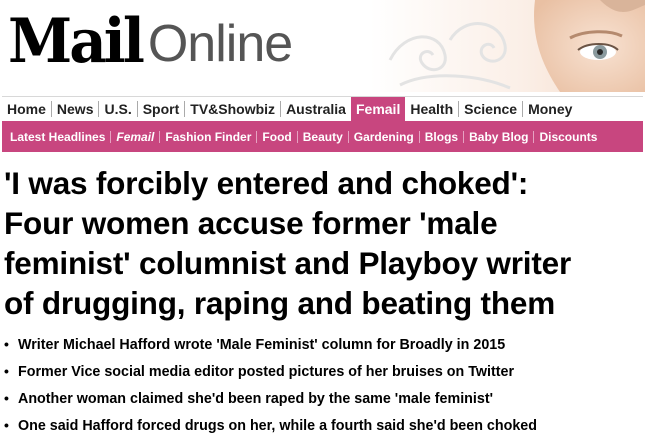  What do you see at coordinates (251, 223) in the screenshot?
I see `headline-line: Four women accuse former 'male` at bounding box center [251, 223].